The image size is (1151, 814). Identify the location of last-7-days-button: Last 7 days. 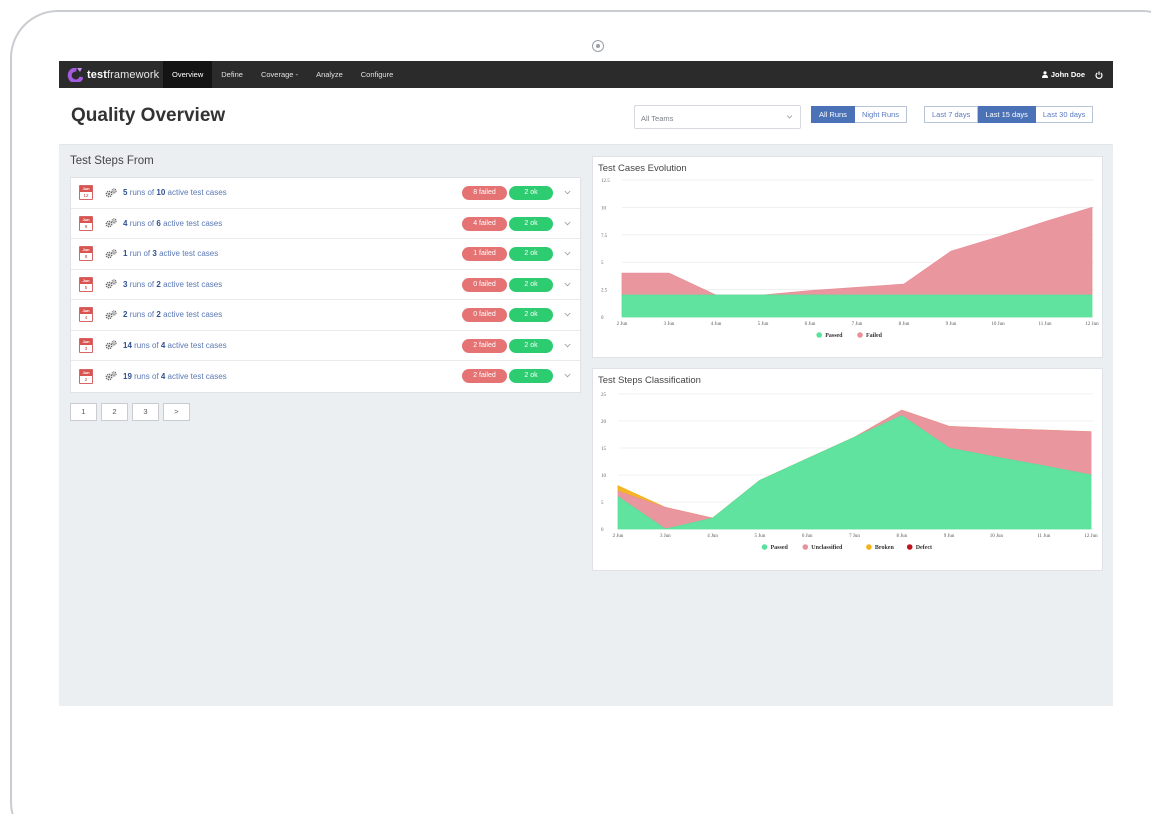
(951, 114).